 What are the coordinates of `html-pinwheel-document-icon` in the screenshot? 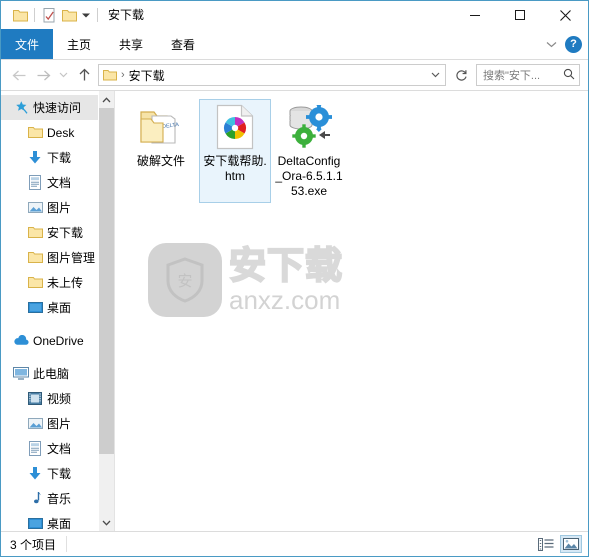 It's located at (235, 127).